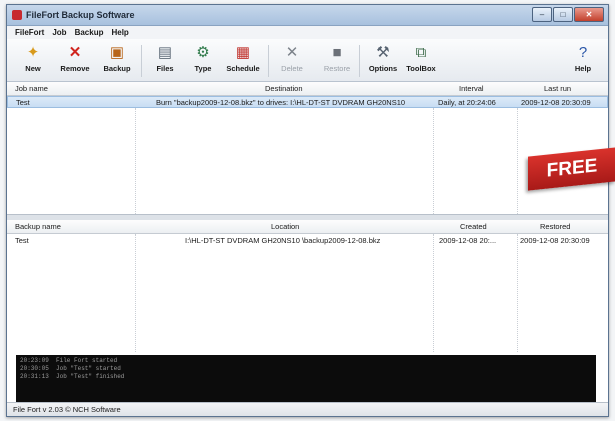 This screenshot has height=421, width=615. Describe the element at coordinates (33, 52) in the screenshot. I see `new-job-icon: ✦` at that location.